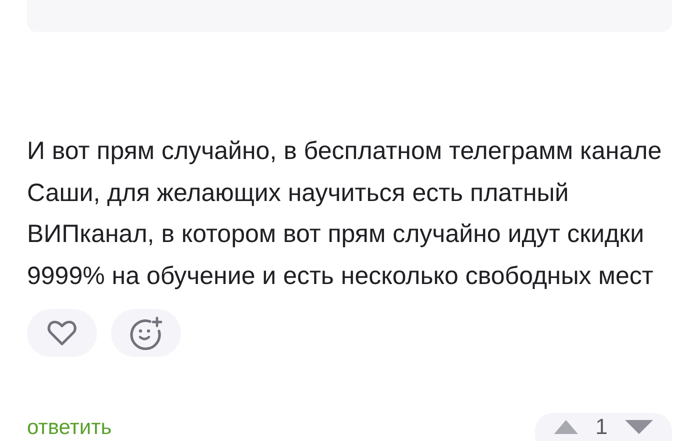 This screenshot has height=441, width=700. I want to click on smiley-plus-icon, so click(146, 333).